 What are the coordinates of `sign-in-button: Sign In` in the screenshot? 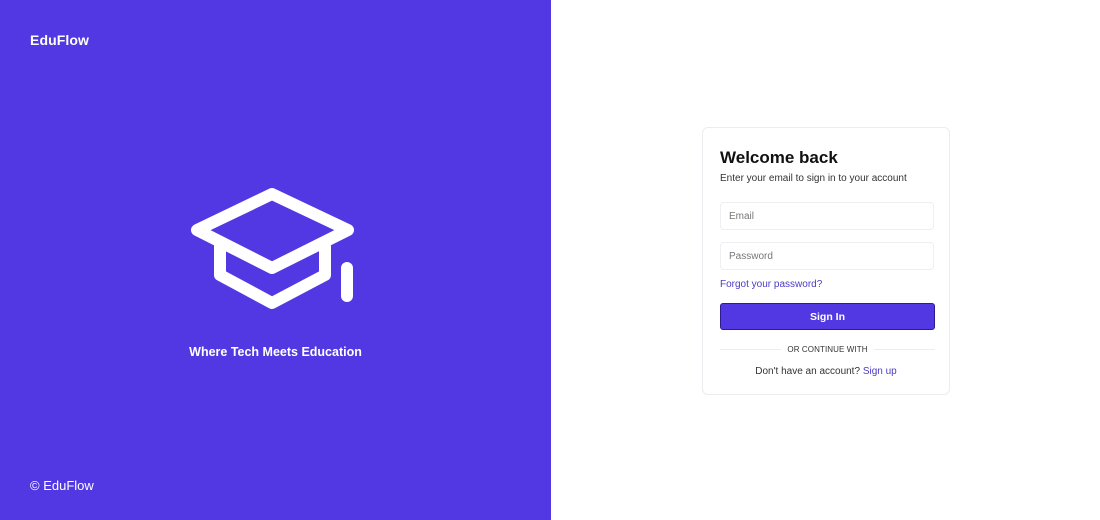 It's located at (827, 316).